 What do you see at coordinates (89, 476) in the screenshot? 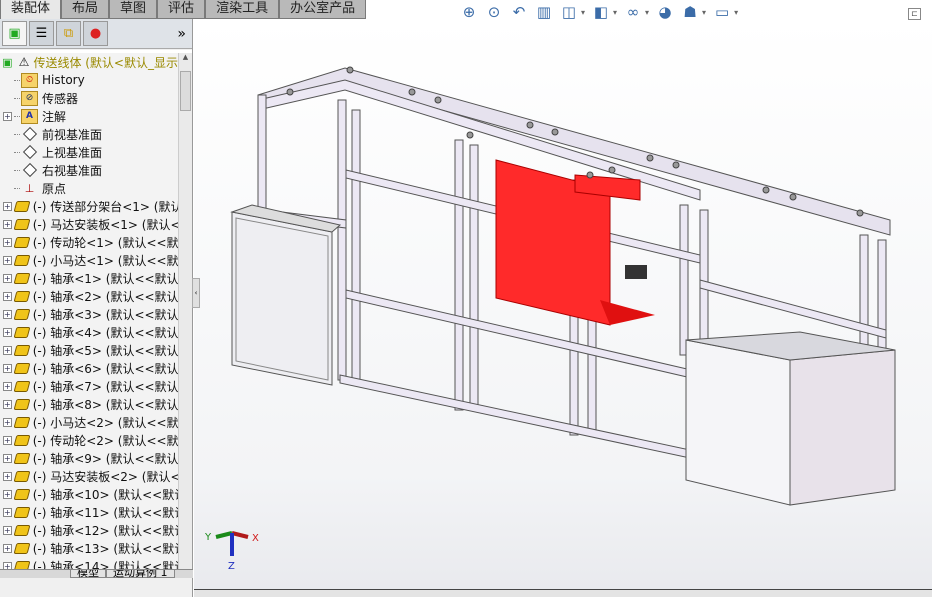
I see `tree-item: + (-) 马达安装板<2> (默认<` at bounding box center [89, 476].